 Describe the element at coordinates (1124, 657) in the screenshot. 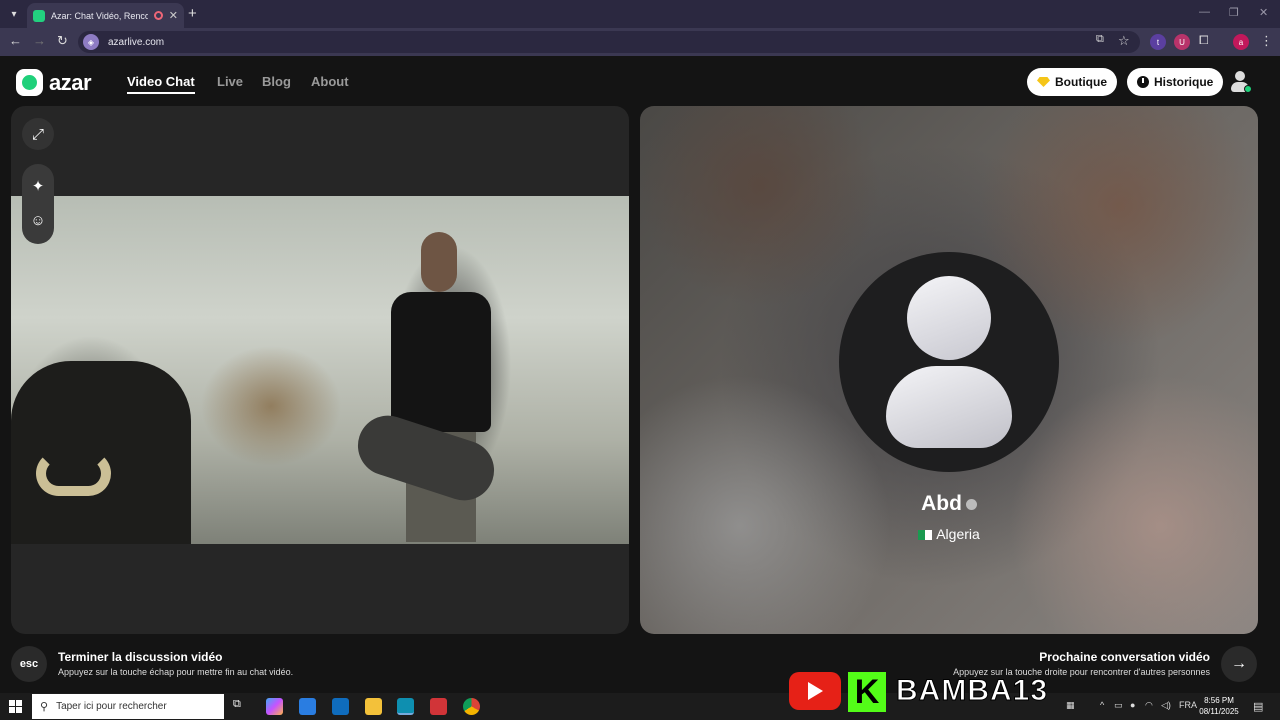

I see `next-chat-title: Prochaine conversation vidéo` at that location.